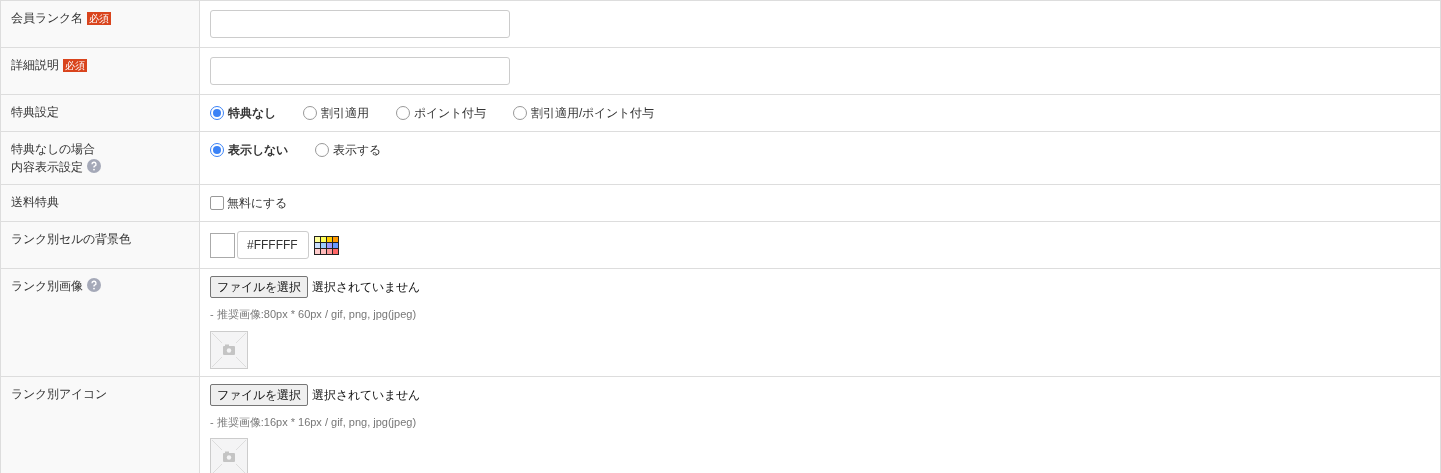 Image resolution: width=1441 pixels, height=473 pixels. I want to click on field-label: 送料特典, so click(35, 202).